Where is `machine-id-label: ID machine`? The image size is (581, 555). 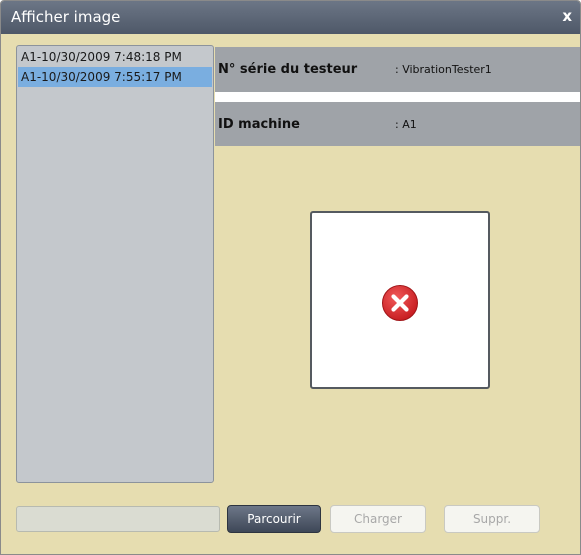
machine-id-label: ID machine is located at coordinates (259, 124).